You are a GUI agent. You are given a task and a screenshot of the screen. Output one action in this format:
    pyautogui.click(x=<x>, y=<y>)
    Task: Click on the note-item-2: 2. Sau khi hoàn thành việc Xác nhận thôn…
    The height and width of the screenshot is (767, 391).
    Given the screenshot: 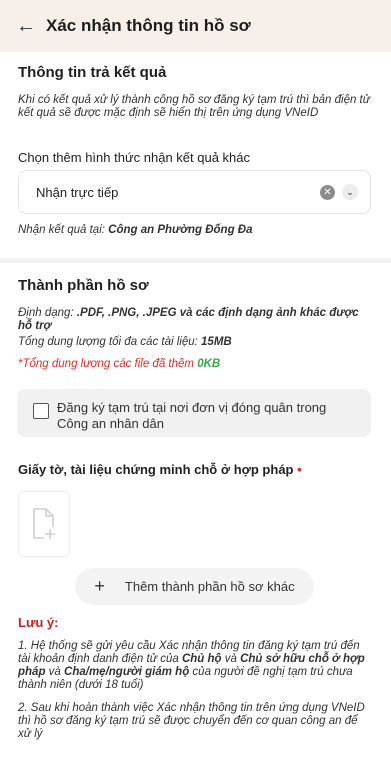 What is the action you would take?
    pyautogui.click(x=191, y=721)
    